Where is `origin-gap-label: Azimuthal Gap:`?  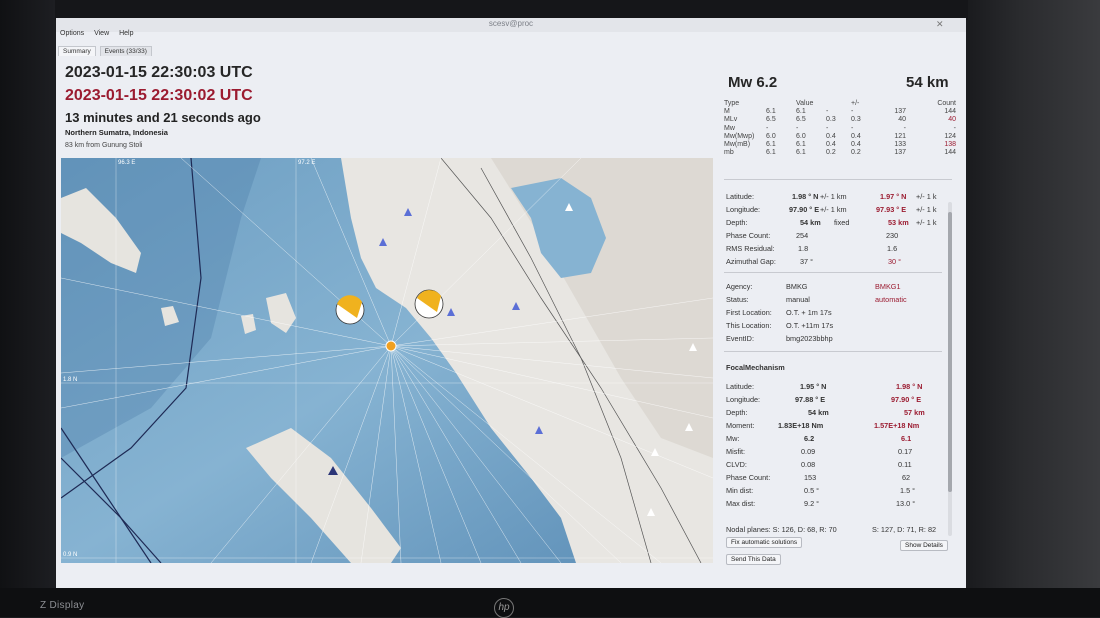 origin-gap-label: Azimuthal Gap: is located at coordinates (751, 261).